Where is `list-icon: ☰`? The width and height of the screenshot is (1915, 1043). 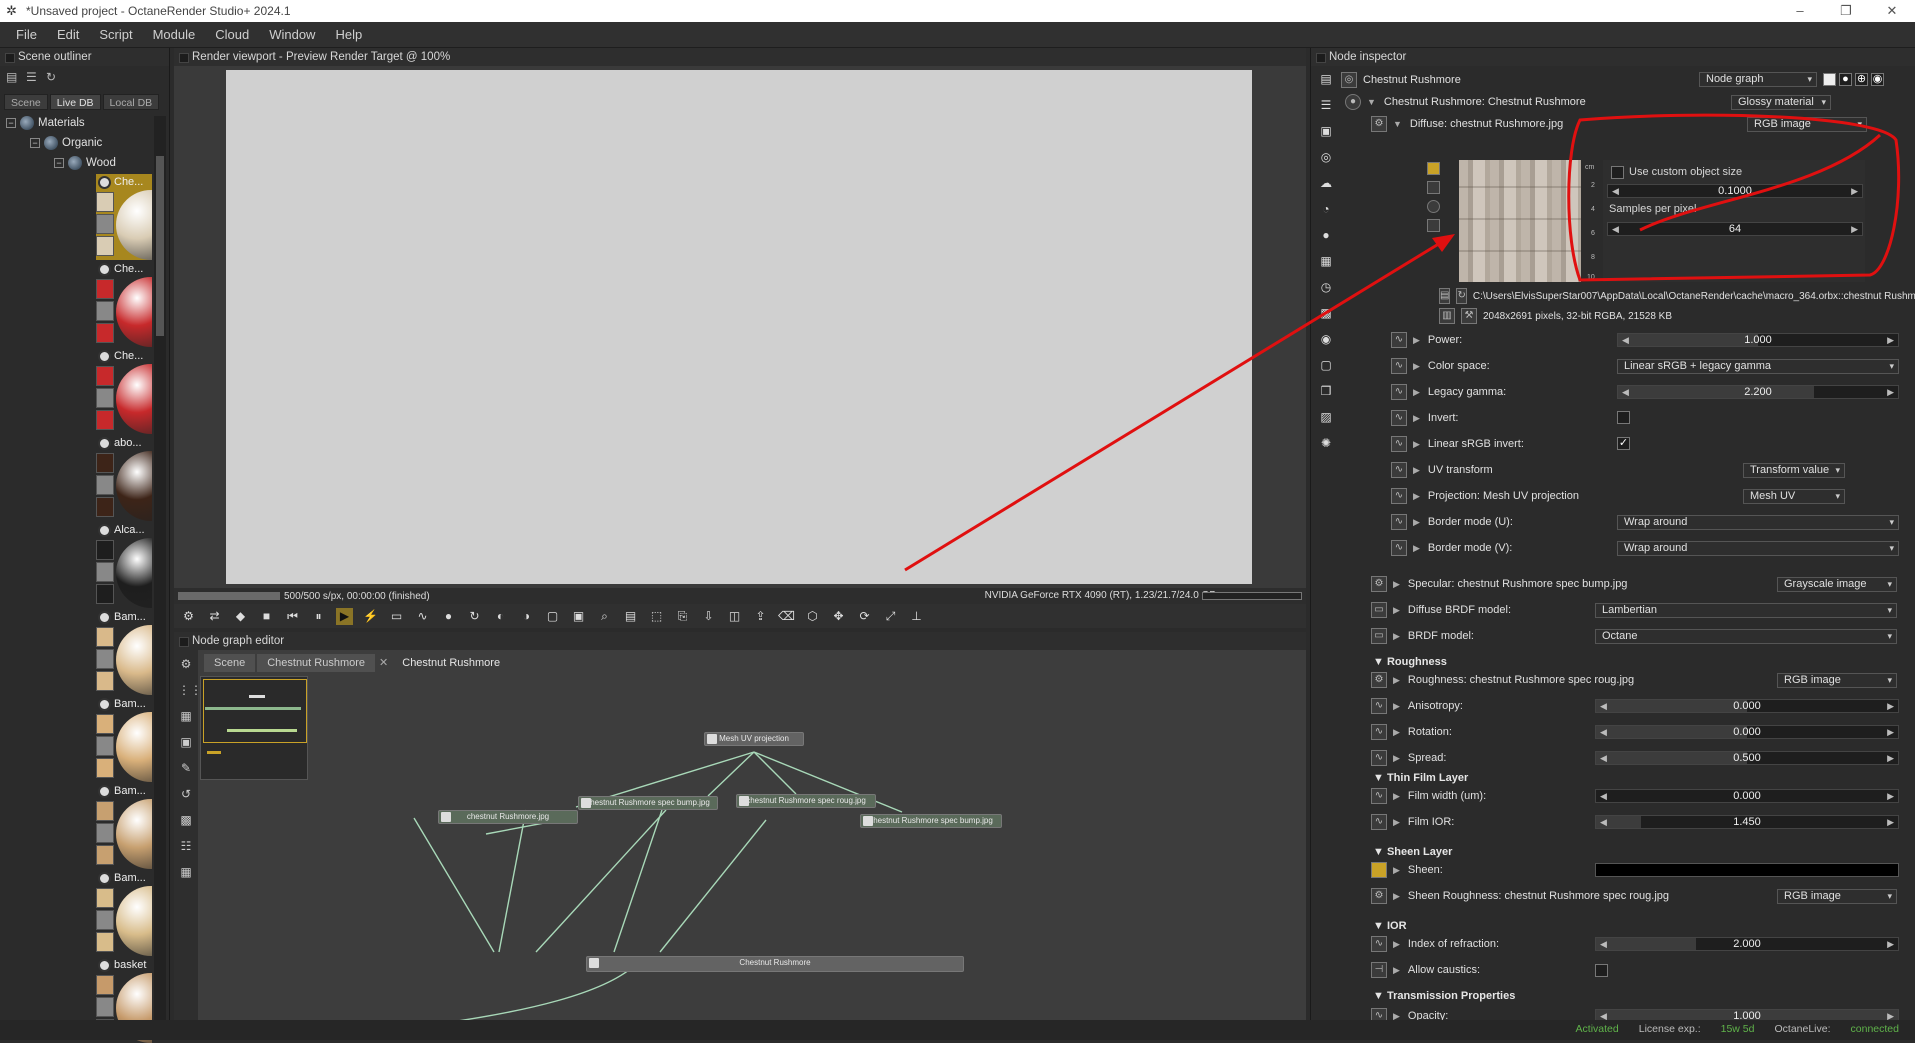 list-icon: ☰ is located at coordinates (1326, 105).